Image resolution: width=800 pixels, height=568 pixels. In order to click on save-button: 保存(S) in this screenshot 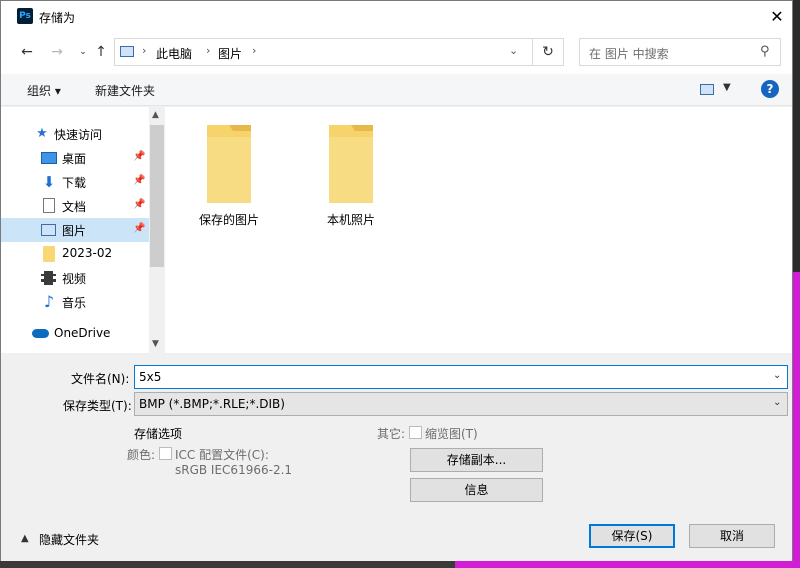, I will do `click(632, 536)`.